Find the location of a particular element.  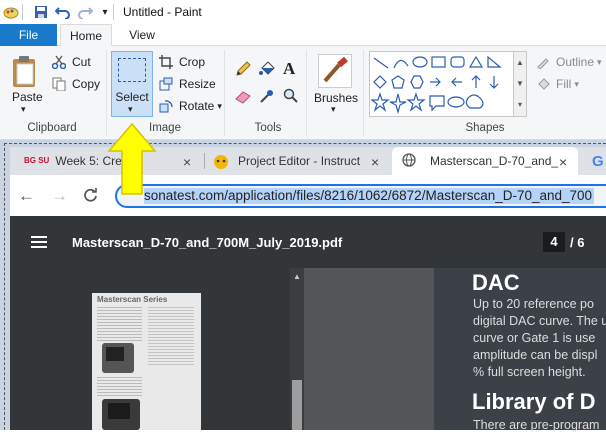

title-bar: ▾ Untitled - Paint is located at coordinates (303, 12).